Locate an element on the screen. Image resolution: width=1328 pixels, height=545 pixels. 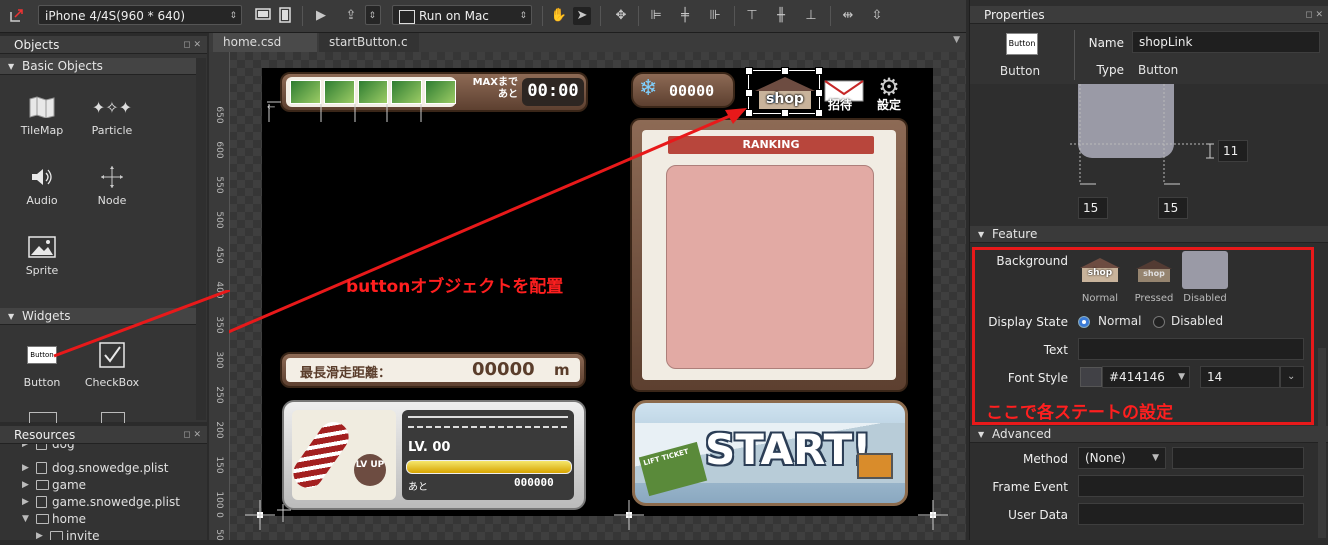
margin-left2-field: 15 is located at coordinates (1173, 208).